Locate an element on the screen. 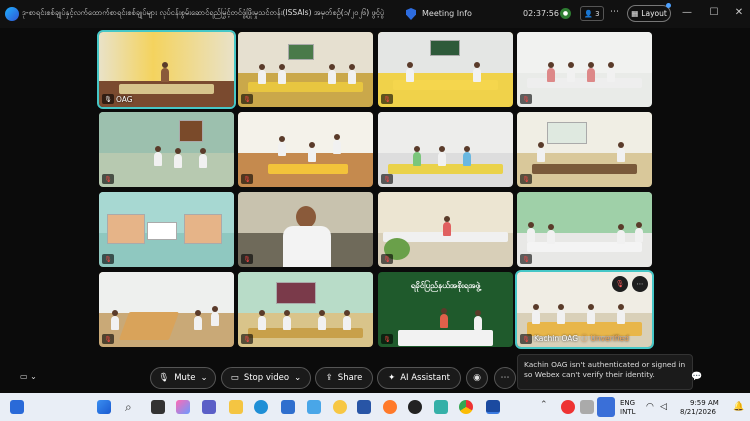 This screenshot has height=421, width=750. mute-button: 🎙 Mute ⌄ is located at coordinates (183, 378).